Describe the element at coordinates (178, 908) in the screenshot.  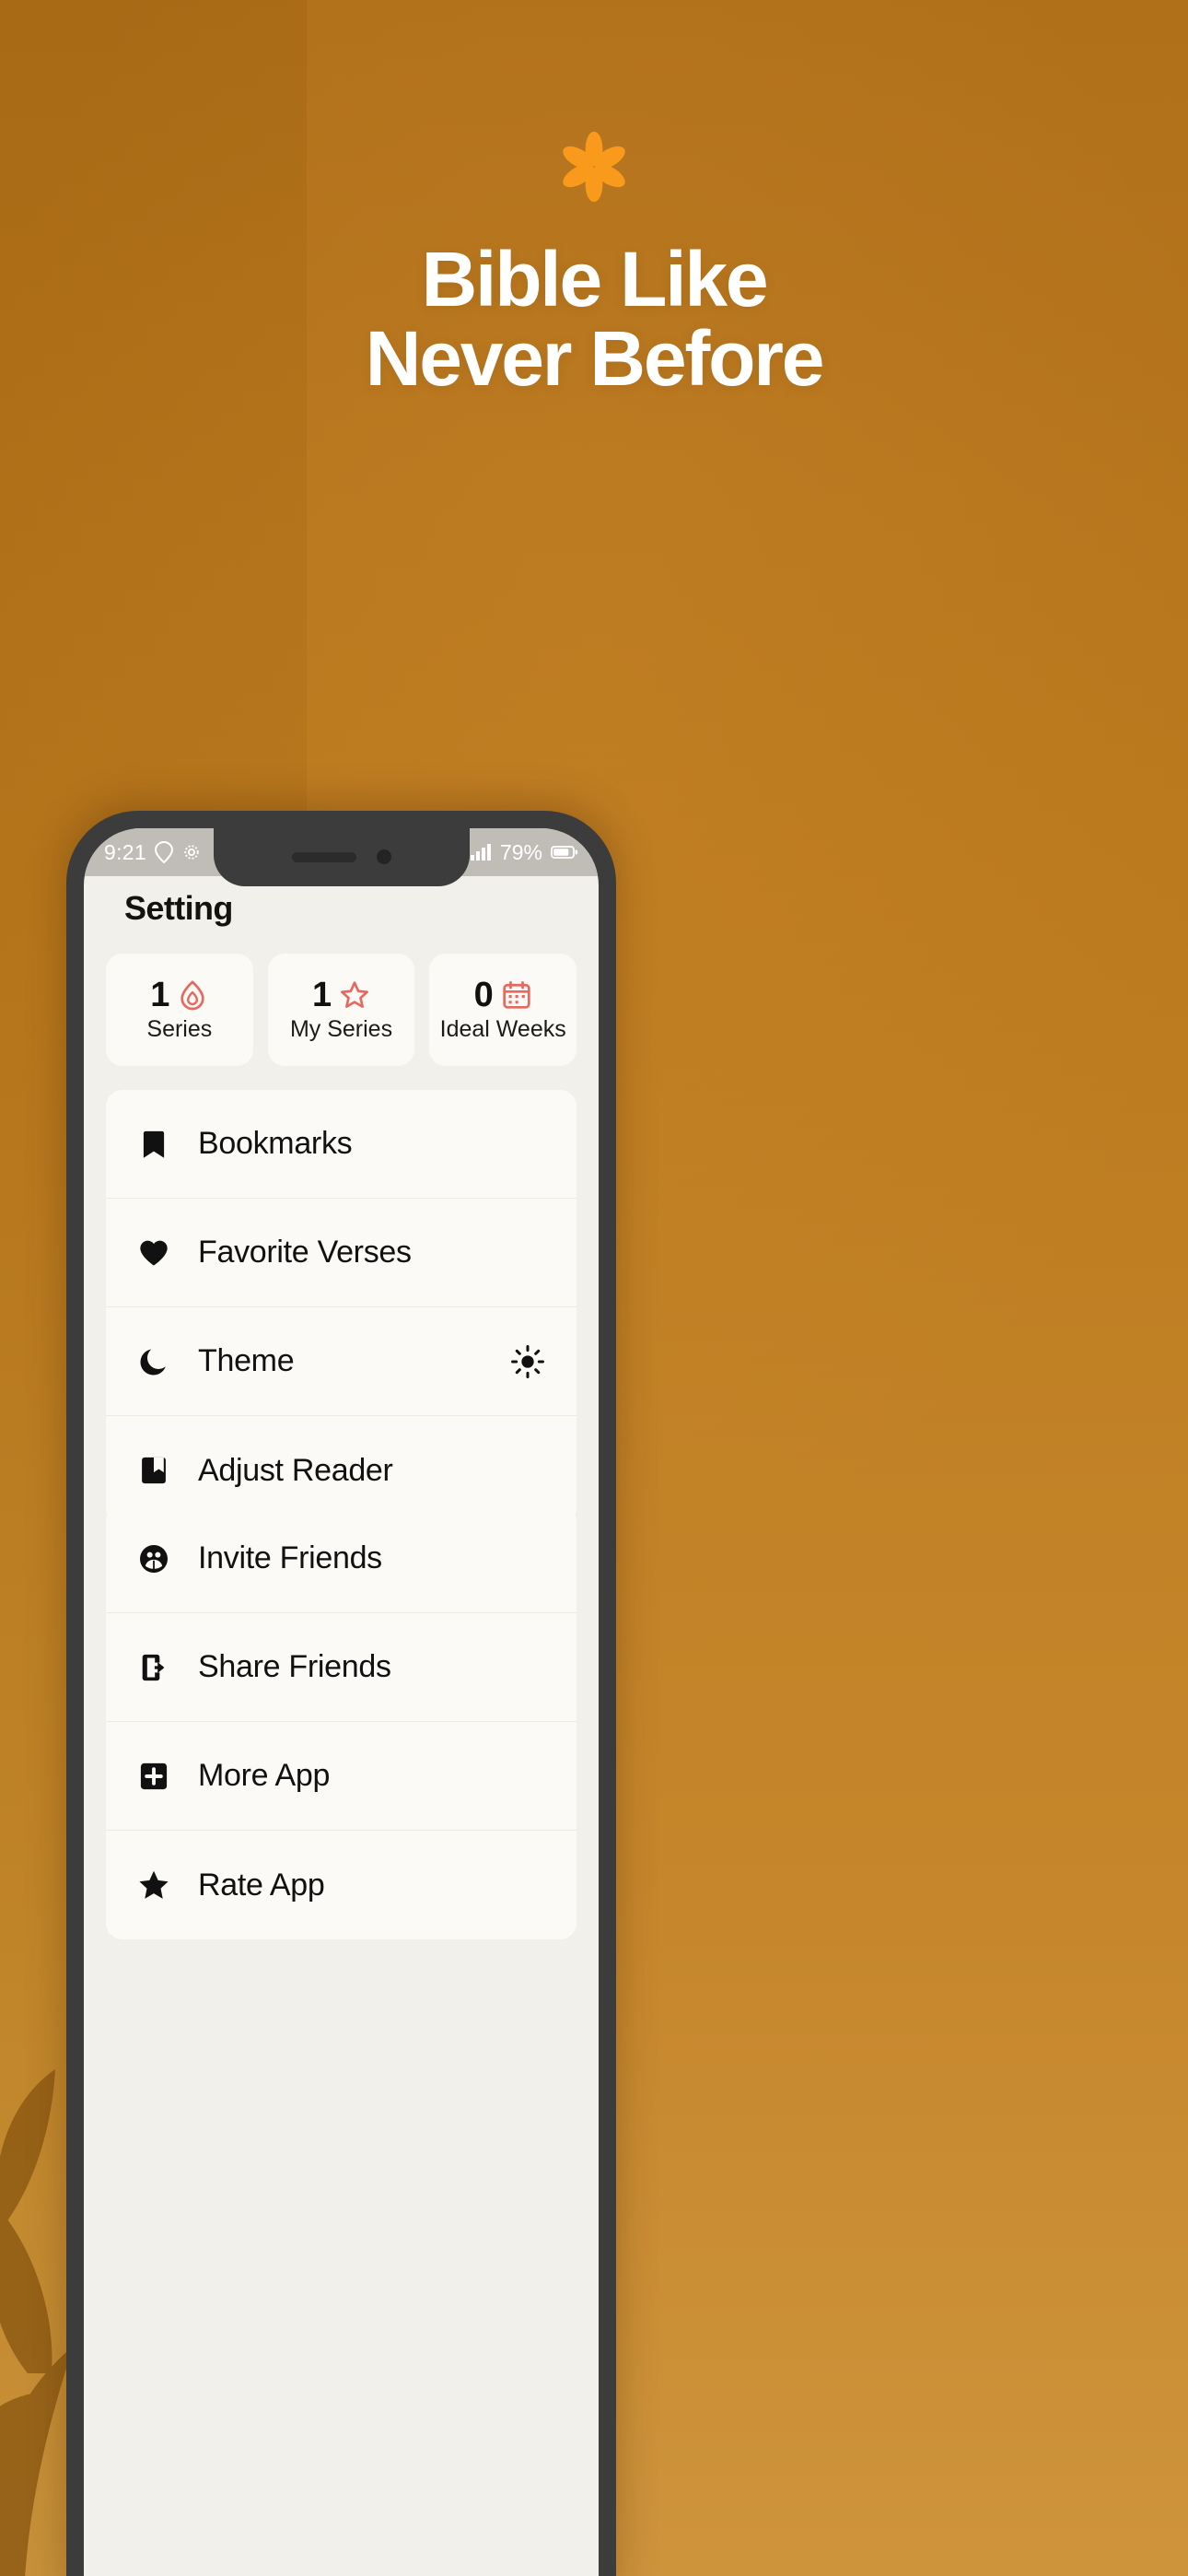
I see `page-title: Setting` at that location.